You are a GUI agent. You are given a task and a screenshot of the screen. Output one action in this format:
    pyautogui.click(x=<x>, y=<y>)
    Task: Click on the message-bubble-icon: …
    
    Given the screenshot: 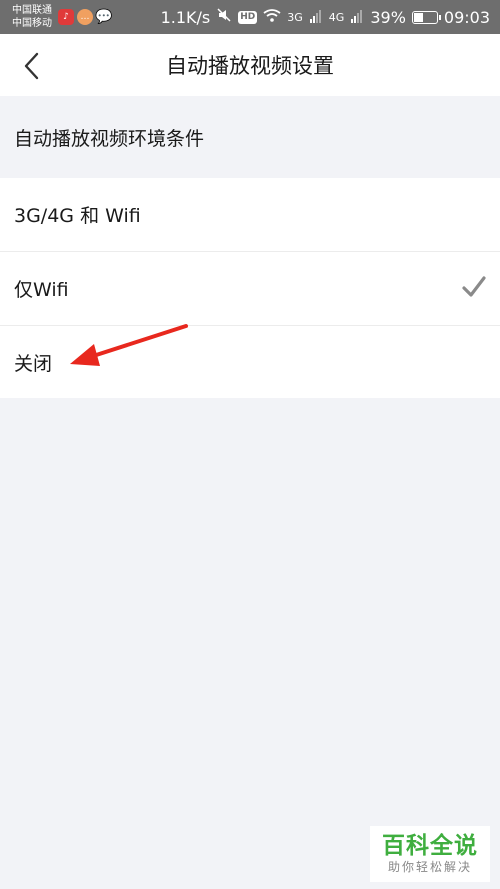 What is the action you would take?
    pyautogui.click(x=85, y=17)
    